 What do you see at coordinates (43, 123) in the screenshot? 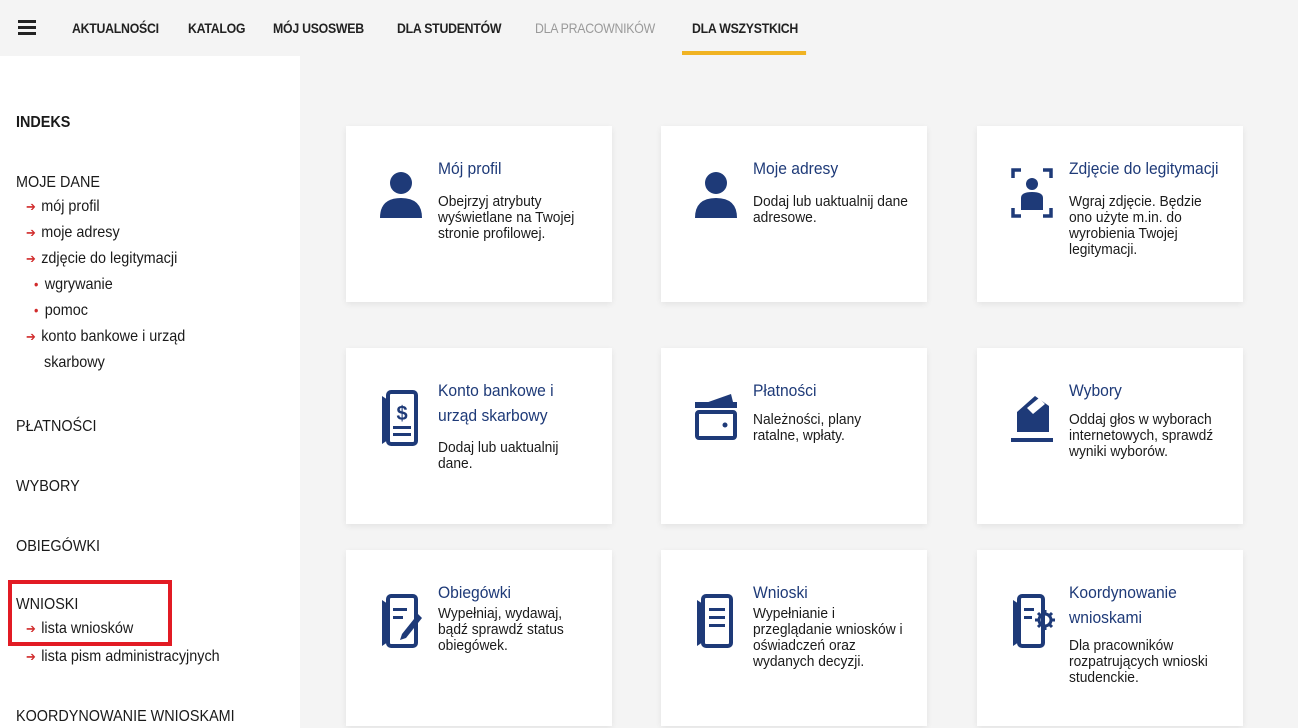
I see `sidebar-indeks: INDEKS` at bounding box center [43, 123].